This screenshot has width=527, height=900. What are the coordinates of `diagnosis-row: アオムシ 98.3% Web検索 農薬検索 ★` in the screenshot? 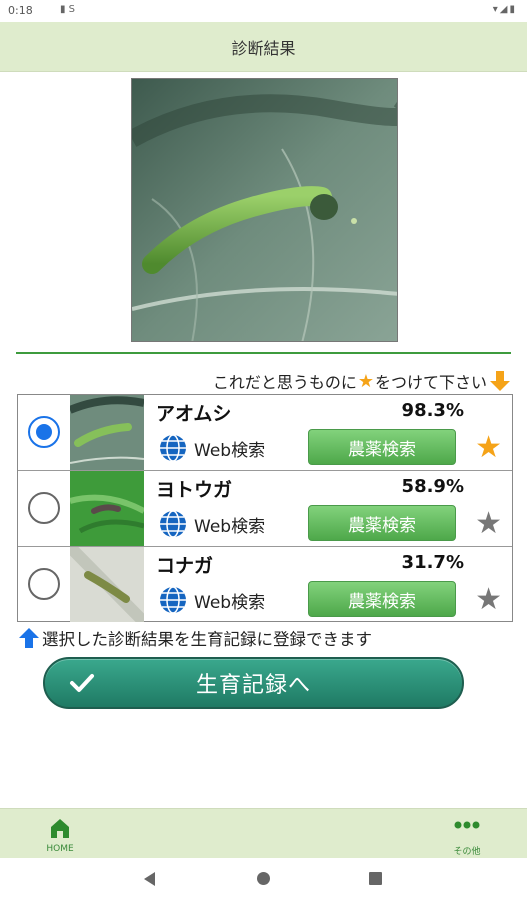 It's located at (265, 433).